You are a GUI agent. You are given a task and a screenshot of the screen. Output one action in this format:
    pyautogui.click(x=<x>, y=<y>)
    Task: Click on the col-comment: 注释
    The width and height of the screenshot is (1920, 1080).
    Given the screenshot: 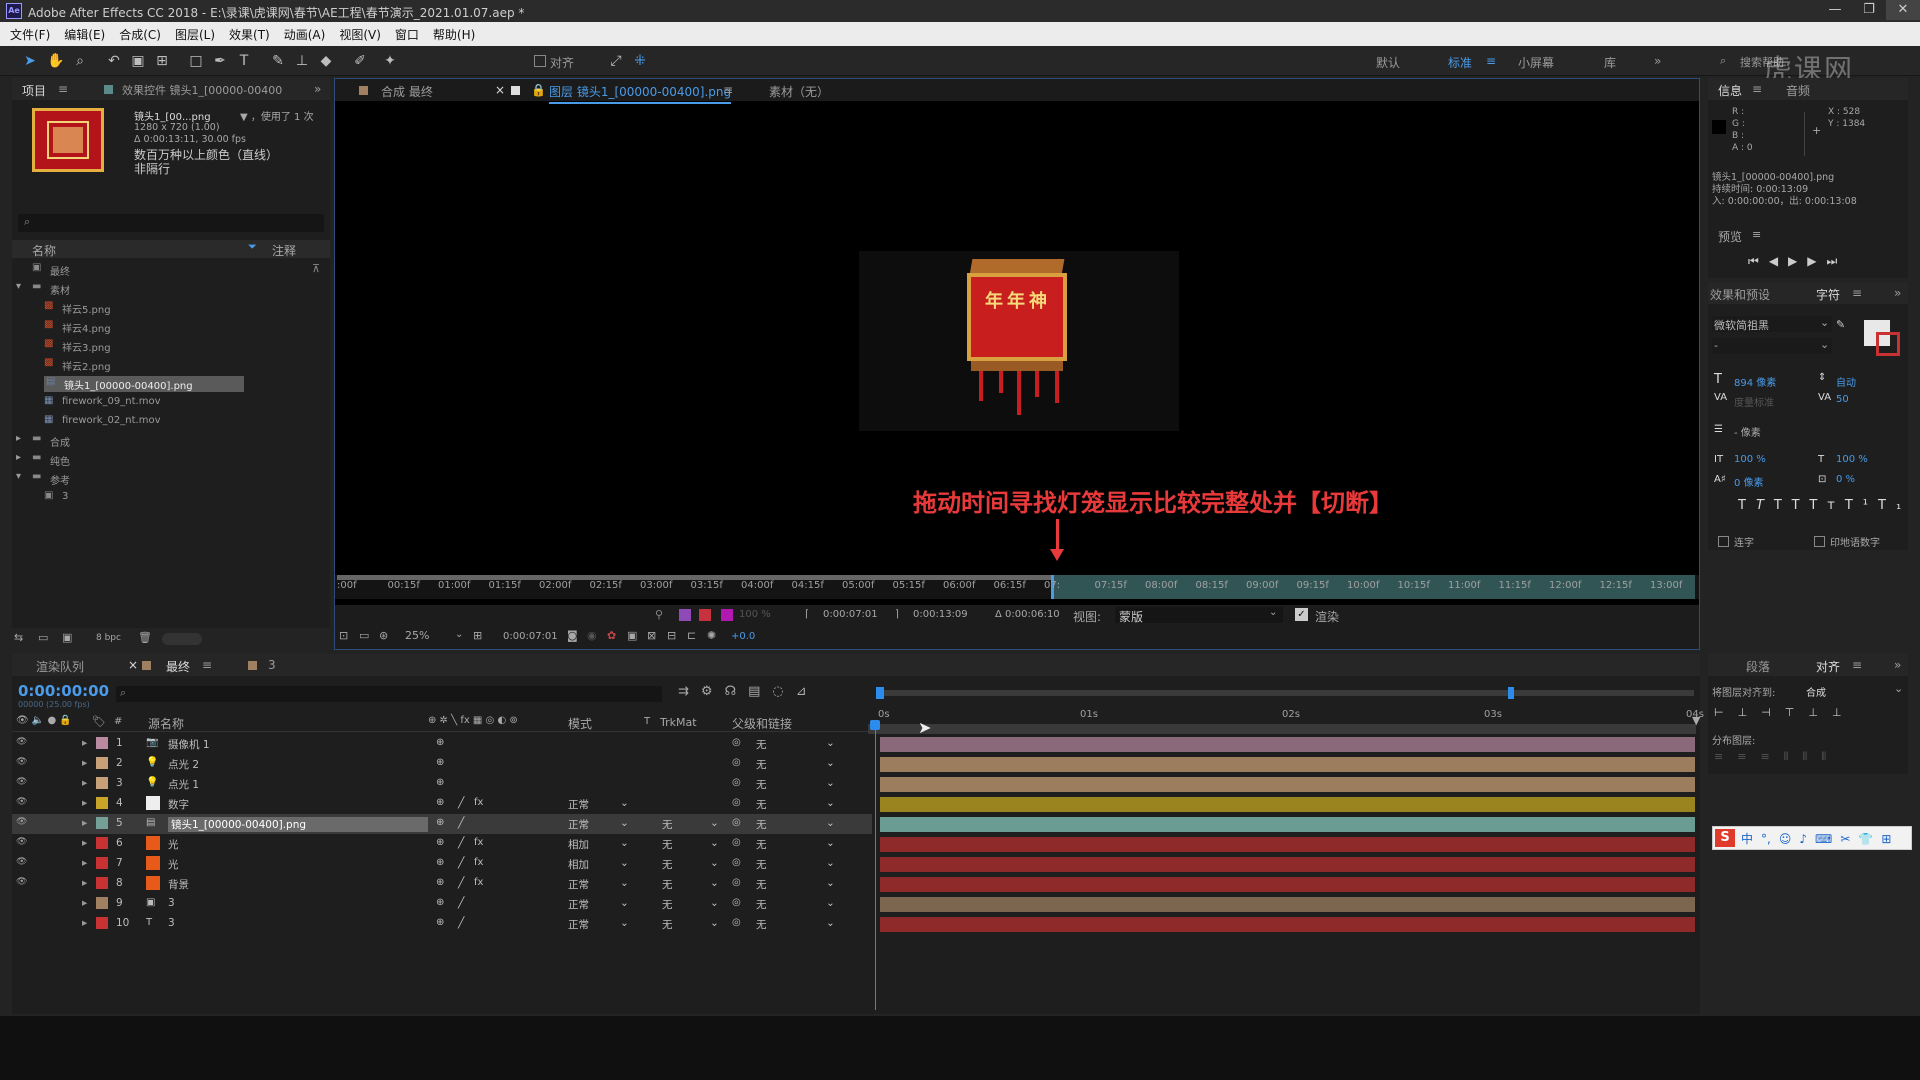 What is the action you would take?
    pyautogui.click(x=284, y=250)
    